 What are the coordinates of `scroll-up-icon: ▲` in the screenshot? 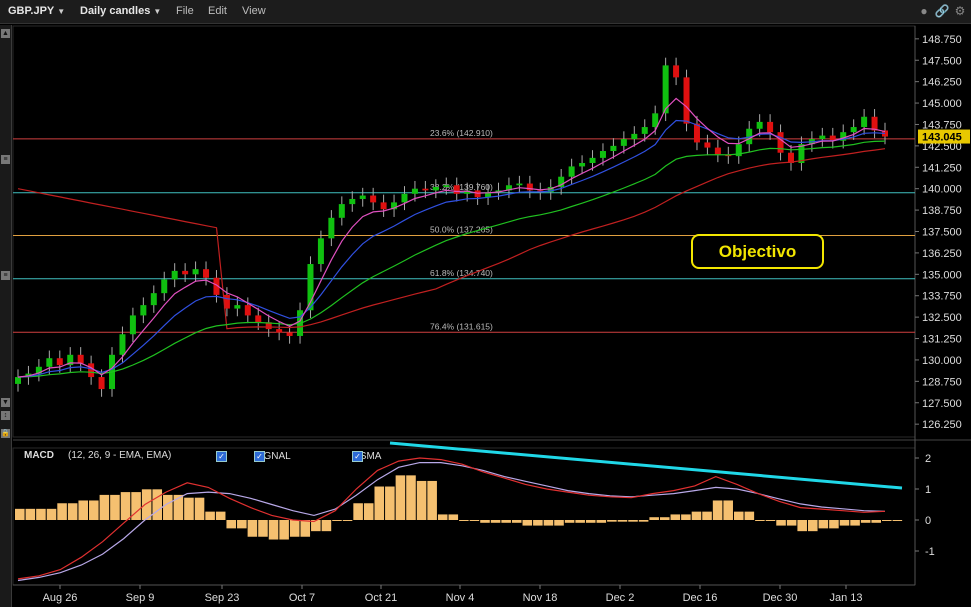 It's located at (5, 33).